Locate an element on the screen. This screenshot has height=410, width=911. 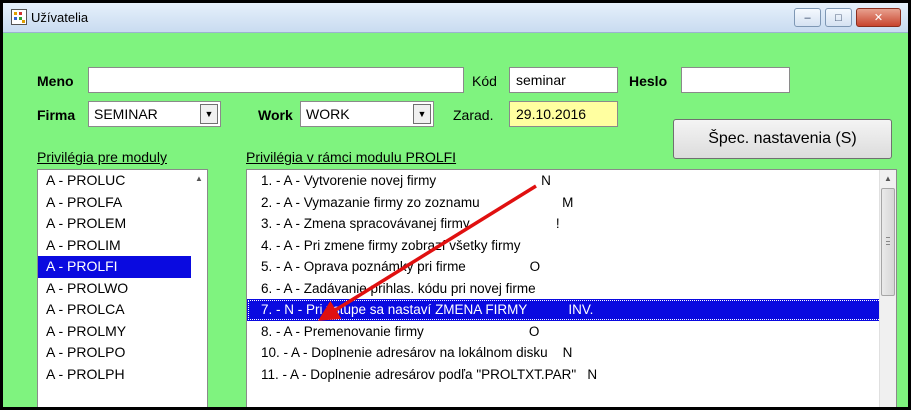
module-list-item: A - PROLEM is located at coordinates (122, 224).